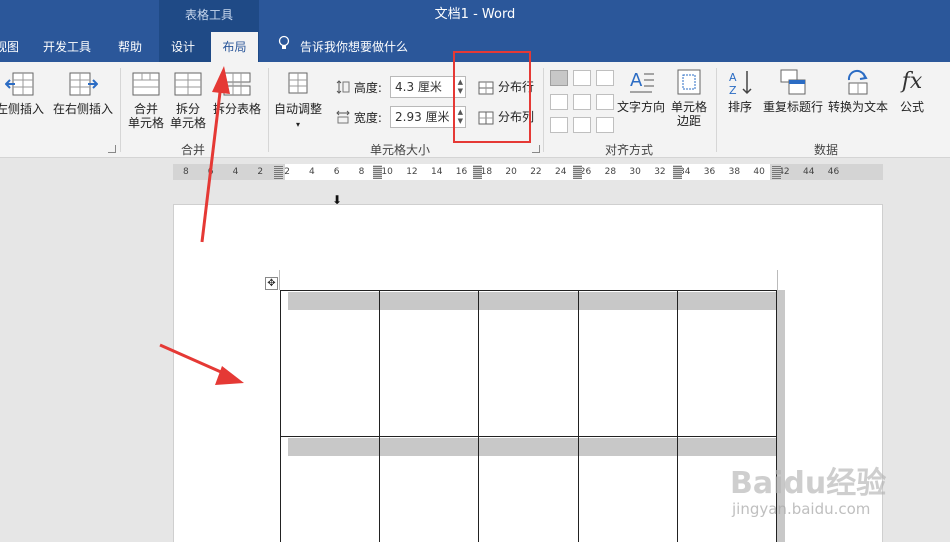 The width and height of the screenshot is (950, 542). I want to click on annotation-arrow-up, so click(215, 154).